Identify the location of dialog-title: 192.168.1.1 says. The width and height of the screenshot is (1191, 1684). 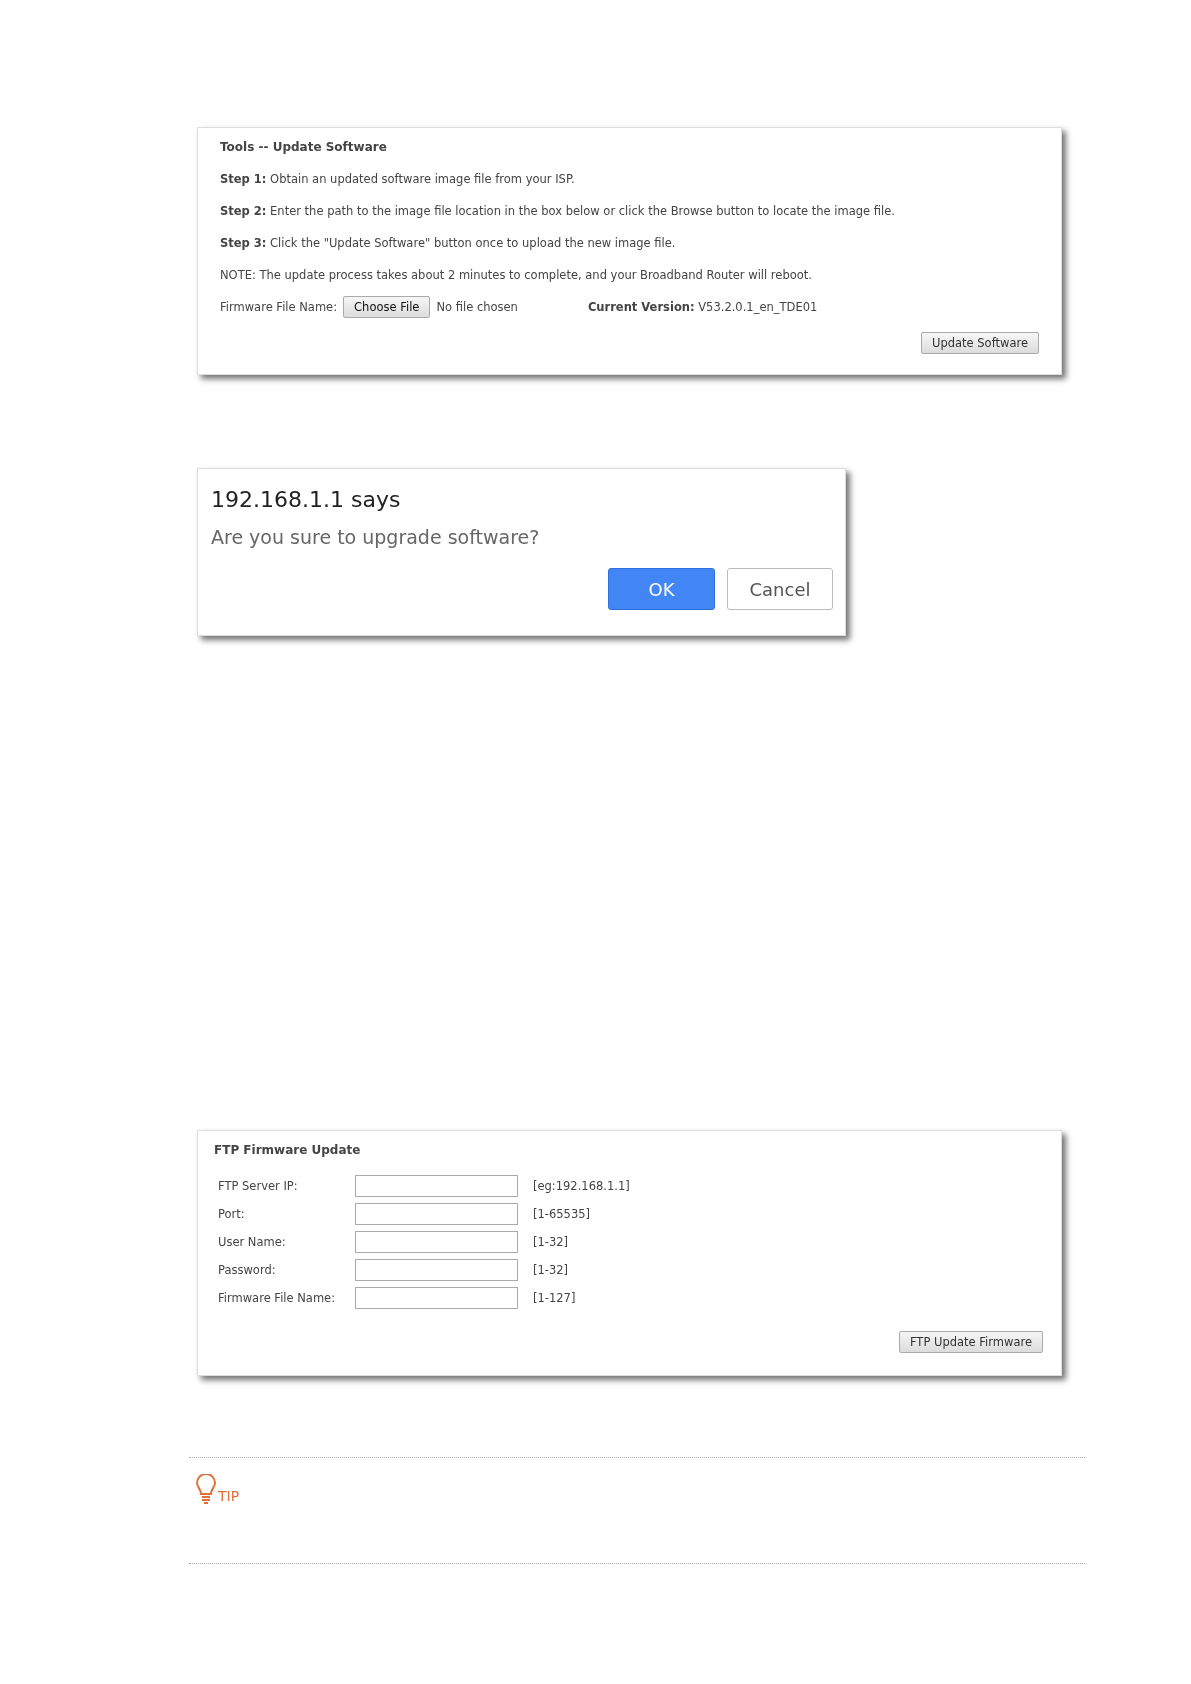
(306, 499).